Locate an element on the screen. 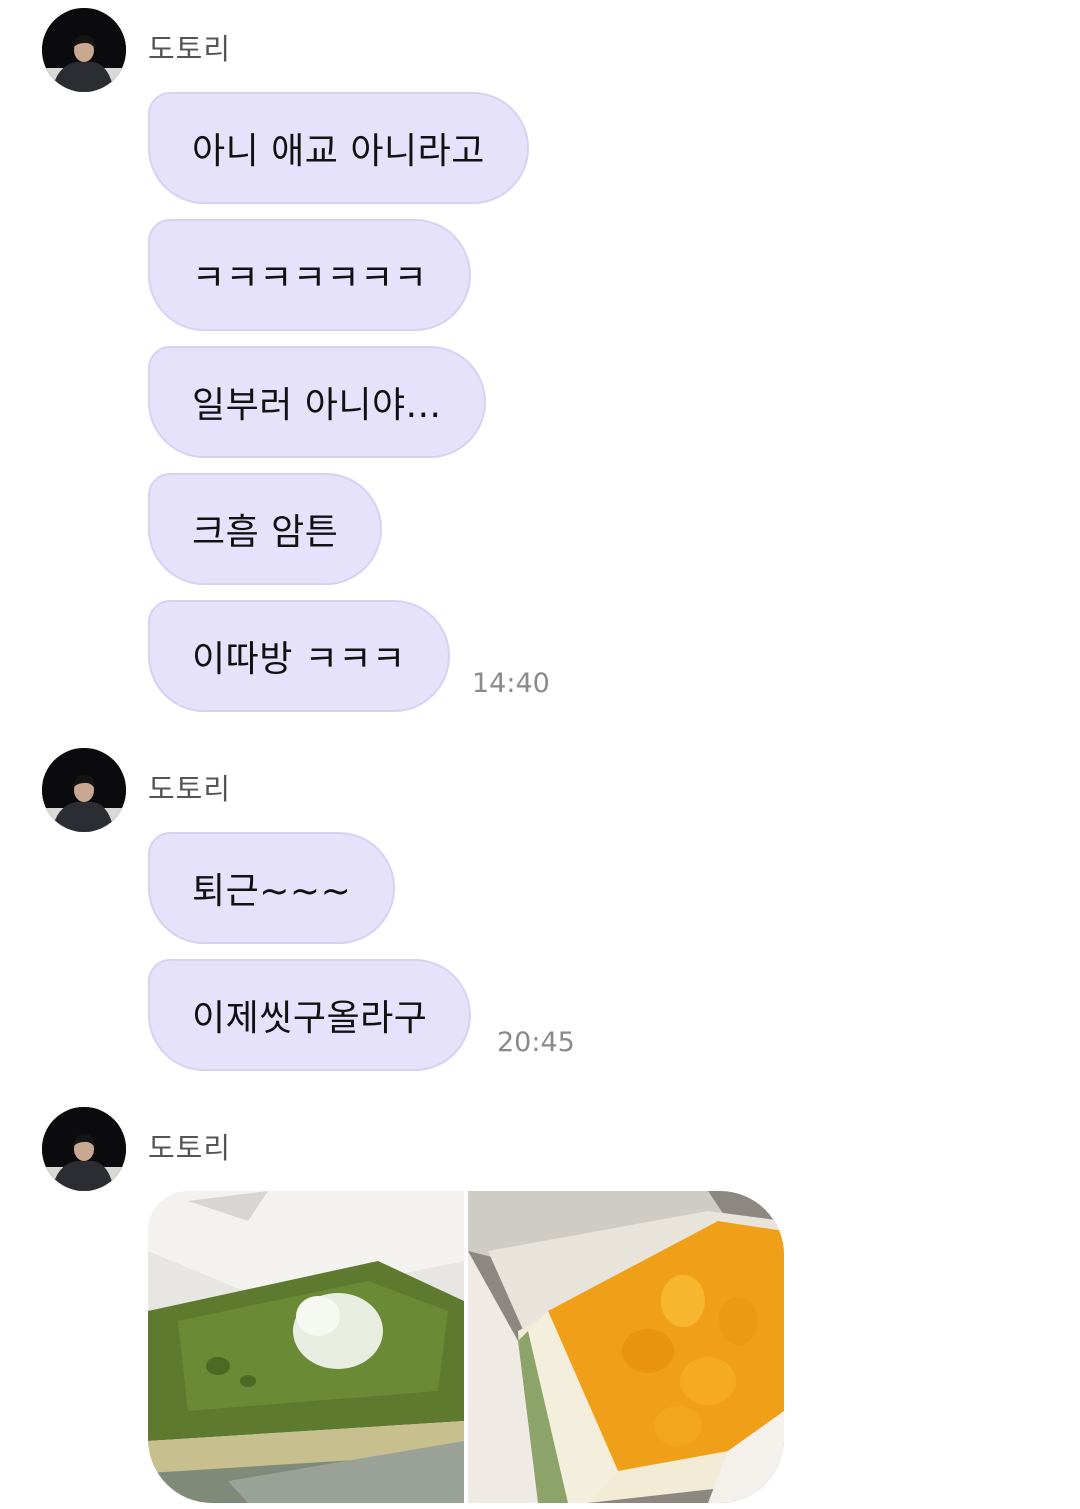 This screenshot has height=1509, width=1080. message-bubble: 이따방 ㅋㅋㅋ is located at coordinates (299, 656).